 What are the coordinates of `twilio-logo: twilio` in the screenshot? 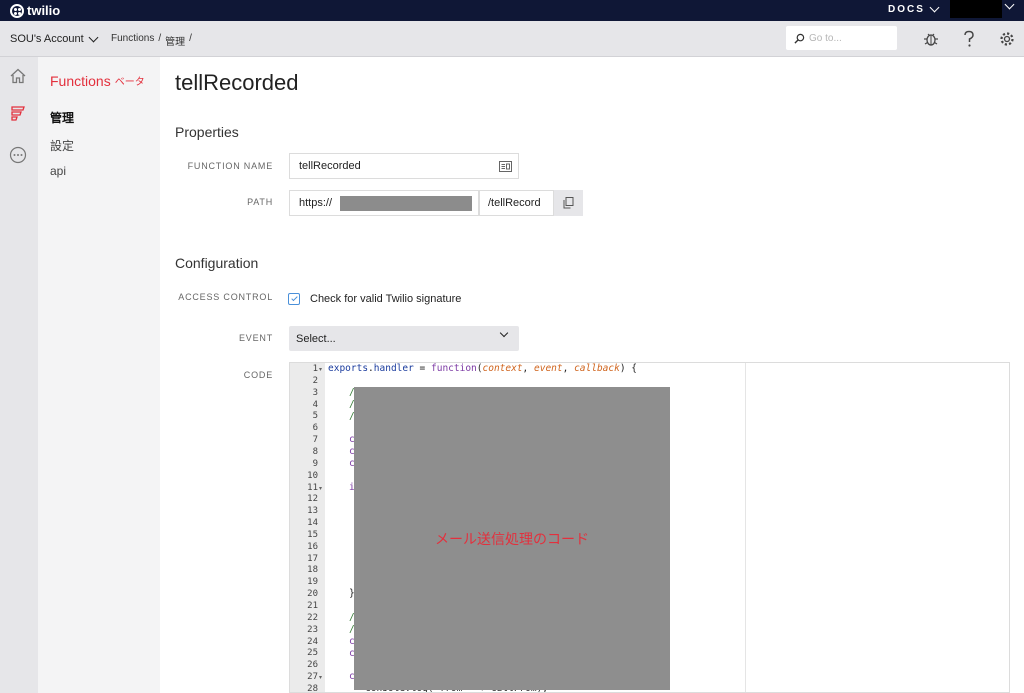 It's located at (35, 10).